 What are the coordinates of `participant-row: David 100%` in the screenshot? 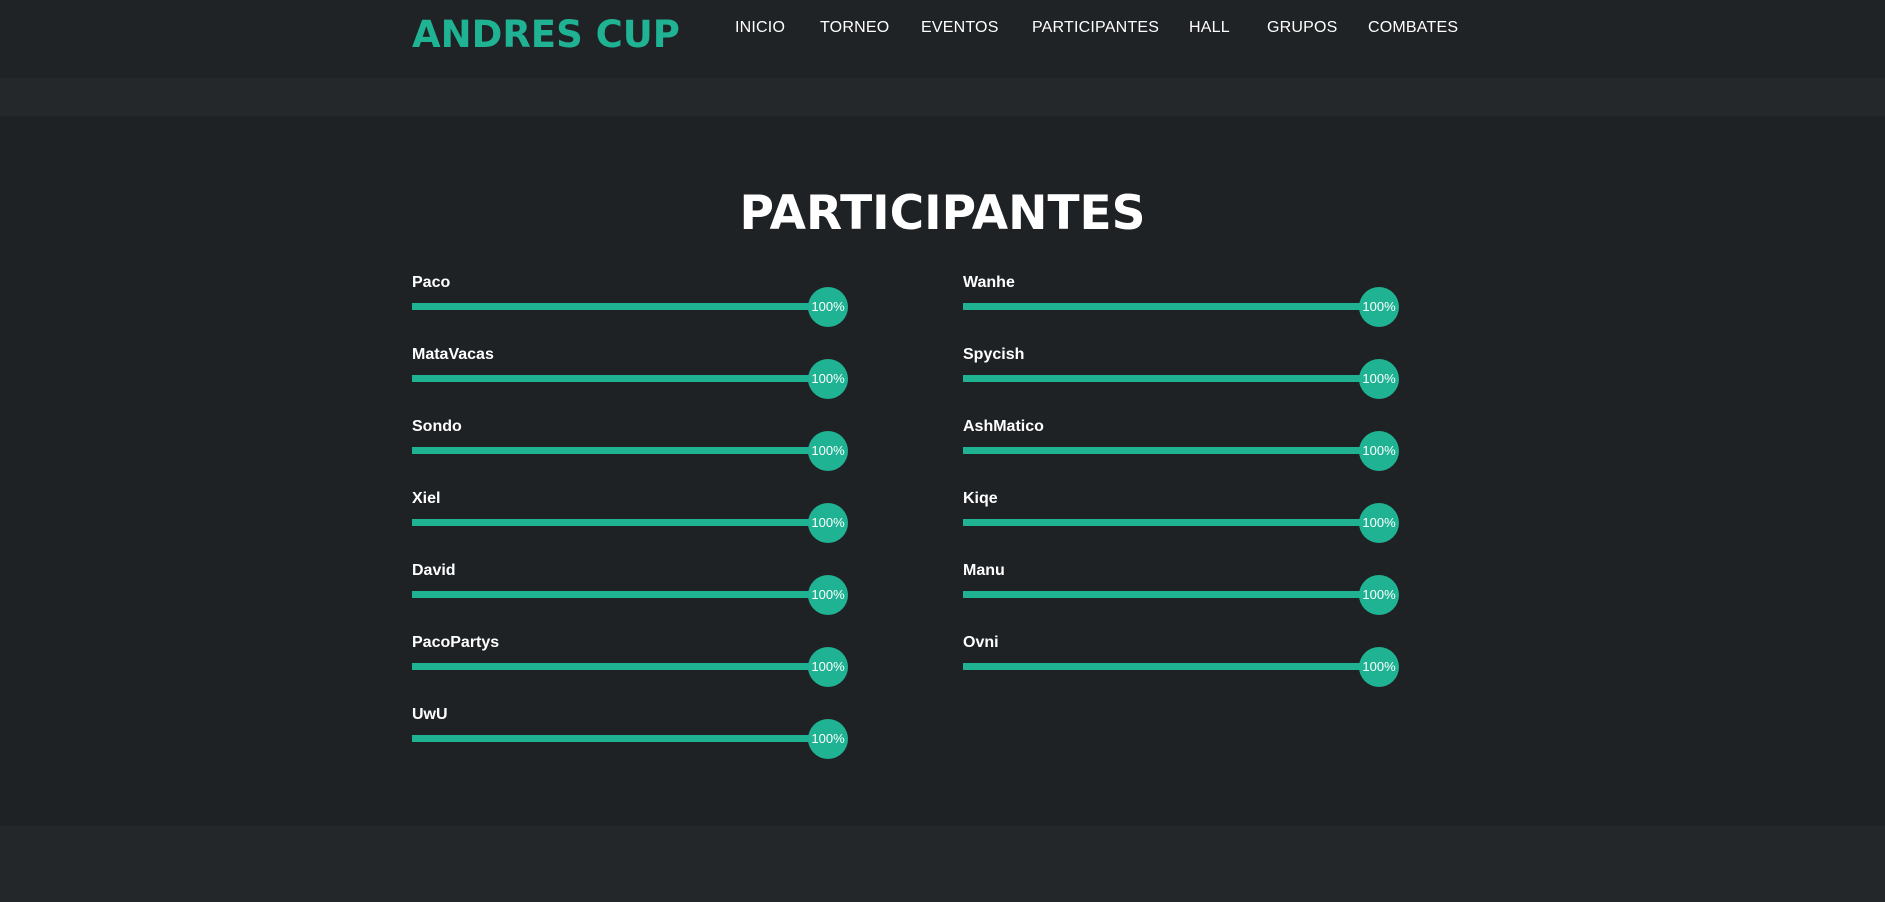 It's located at (630, 592).